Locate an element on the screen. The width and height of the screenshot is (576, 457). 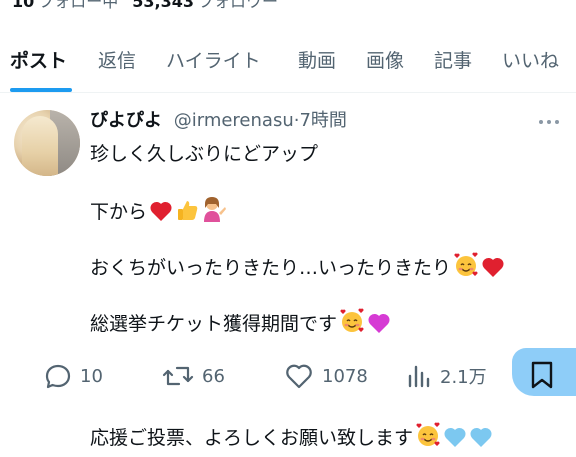
post-header: ぴよぴよ @irmerenasu·7時間 is located at coordinates (218, 121).